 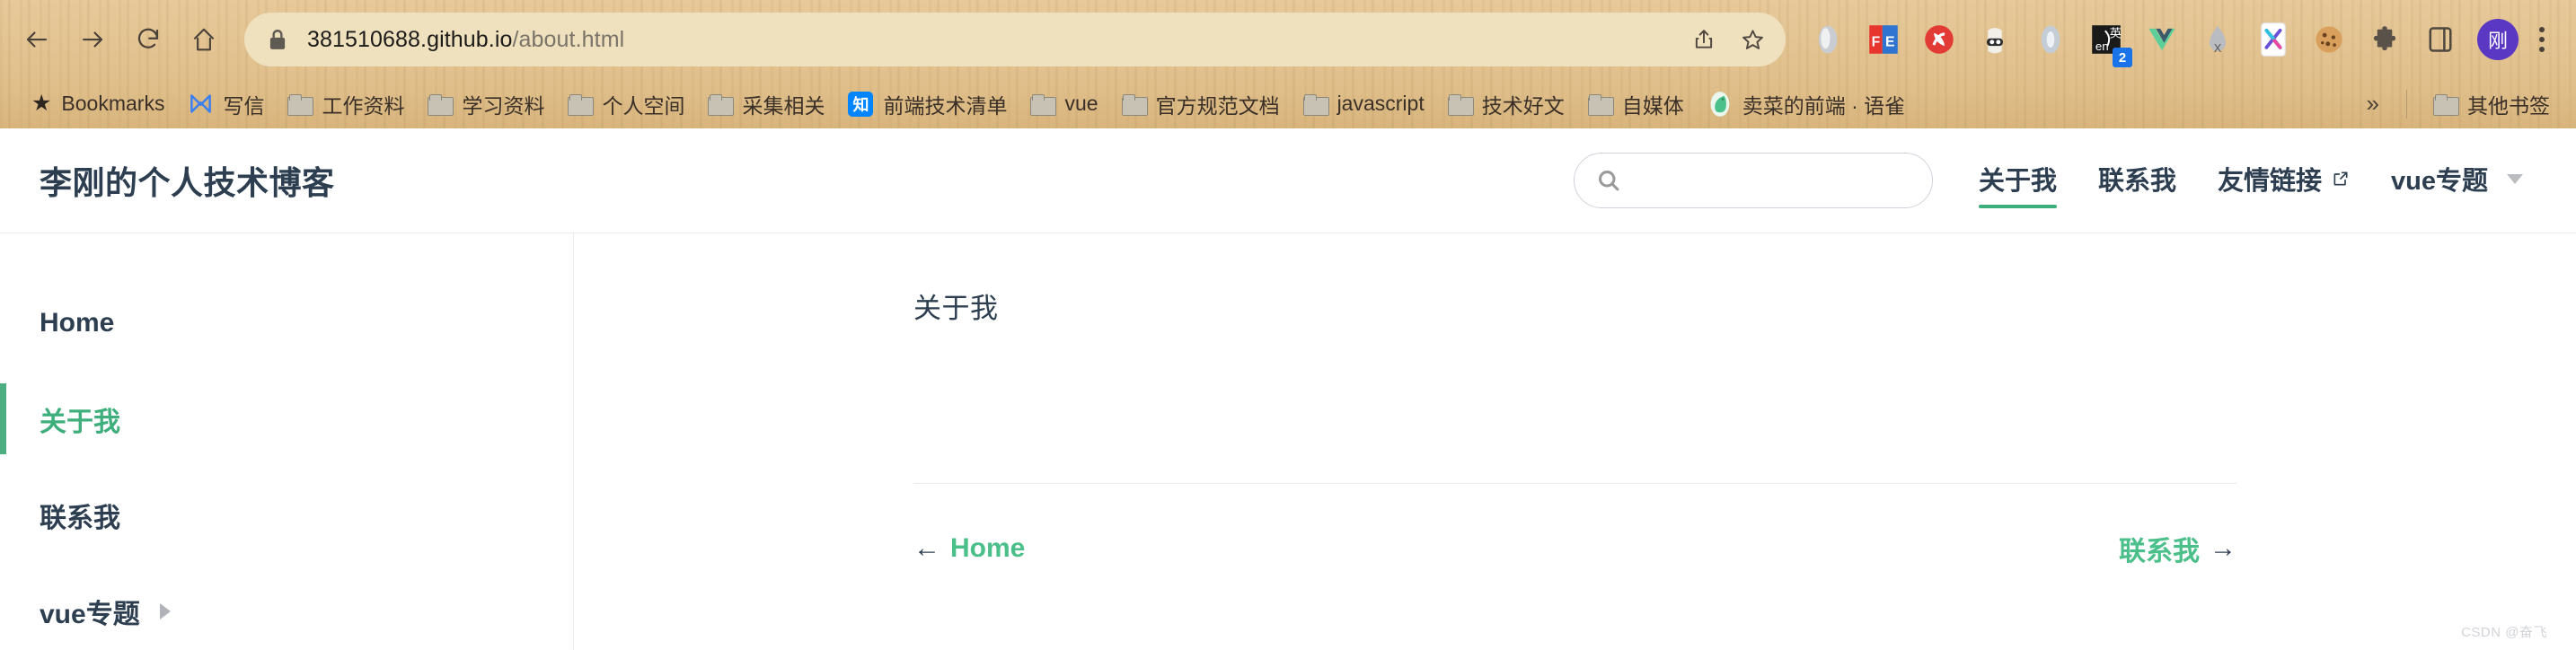 I want to click on extension-adblock, so click(x=1939, y=40).